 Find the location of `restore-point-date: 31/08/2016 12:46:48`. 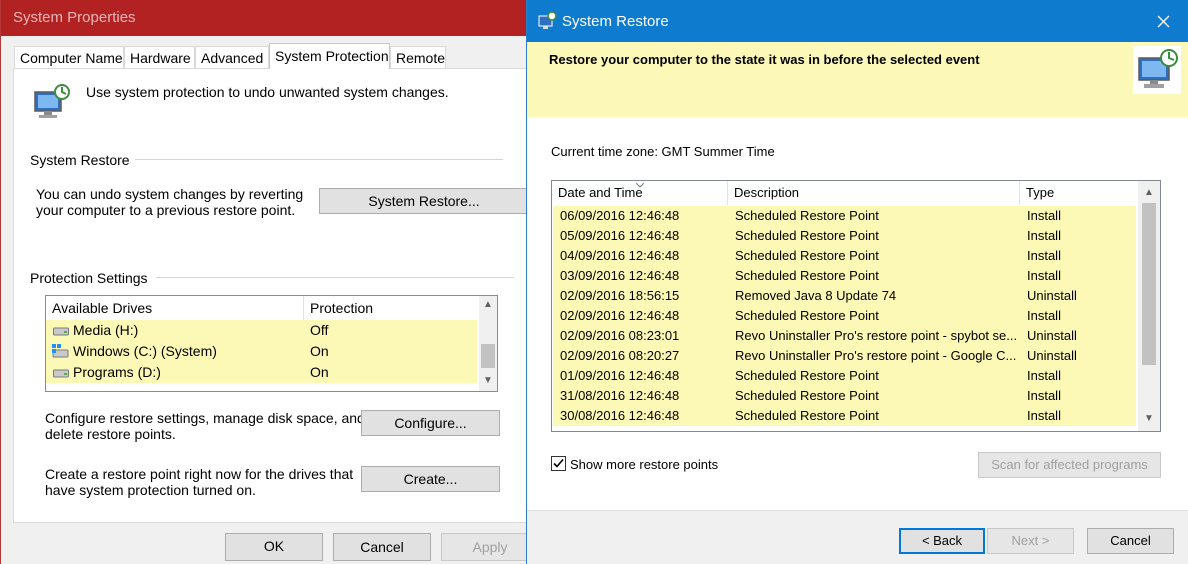

restore-point-date: 31/08/2016 12:46:48 is located at coordinates (620, 395).